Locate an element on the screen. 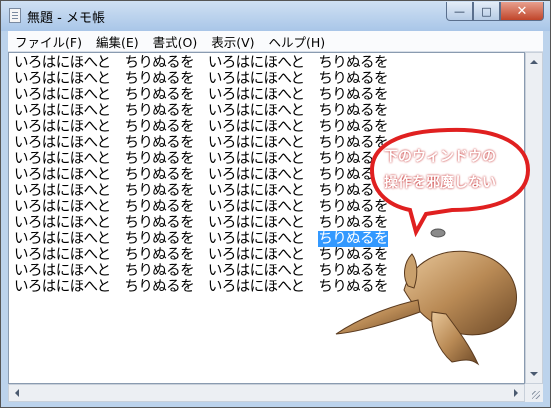  selected-text: ちりぬるを is located at coordinates (353, 239).